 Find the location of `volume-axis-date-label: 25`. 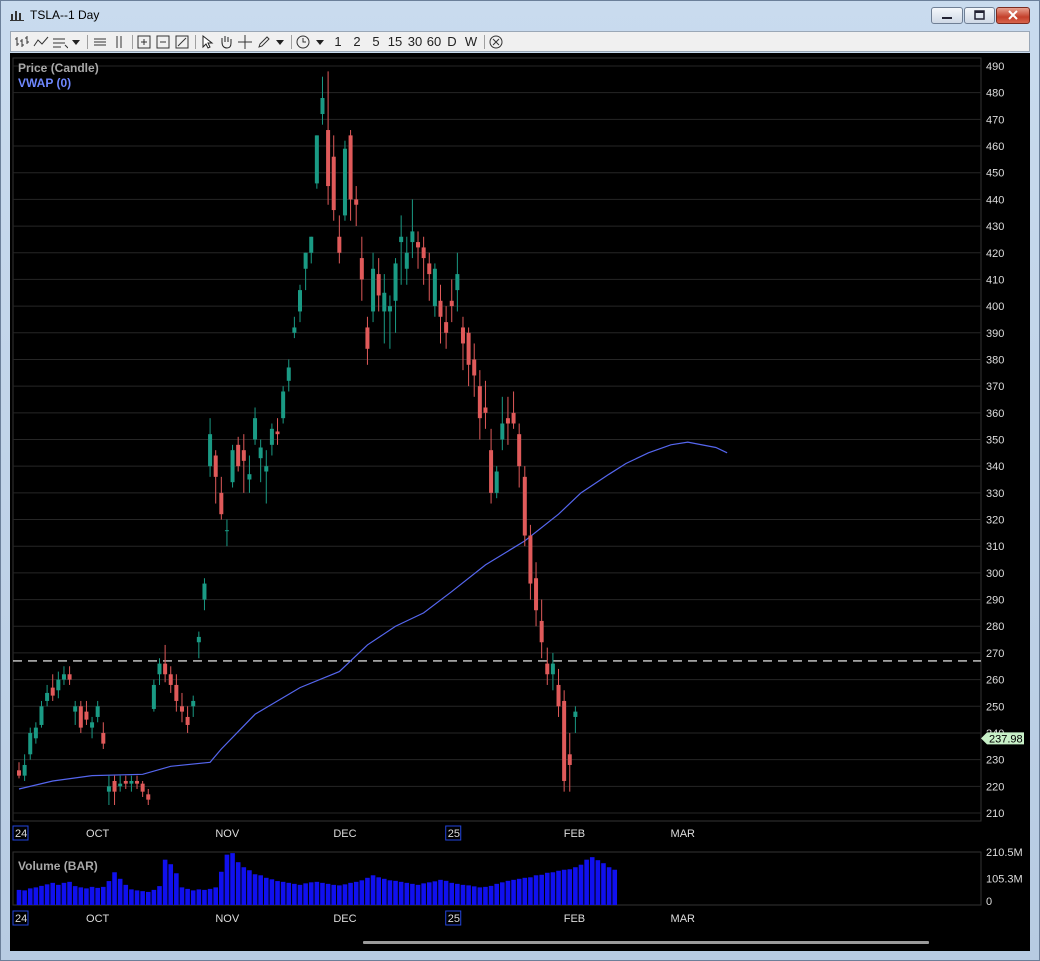

volume-axis-date-label: 25 is located at coordinates (454, 919).